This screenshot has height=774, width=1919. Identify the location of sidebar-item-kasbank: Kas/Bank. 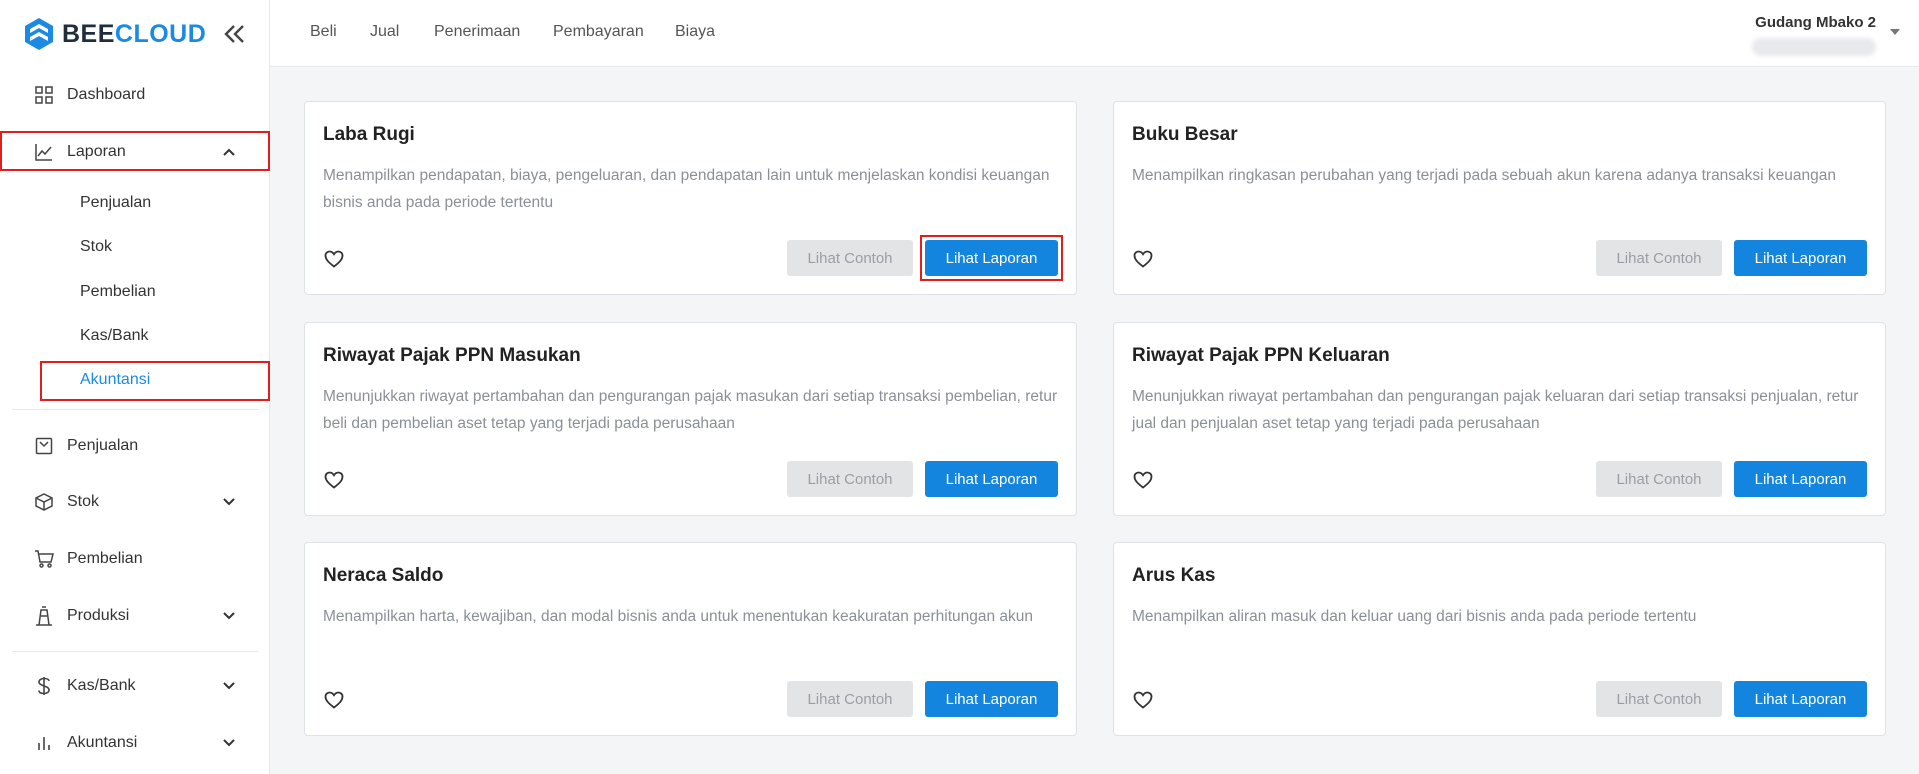
(135, 686).